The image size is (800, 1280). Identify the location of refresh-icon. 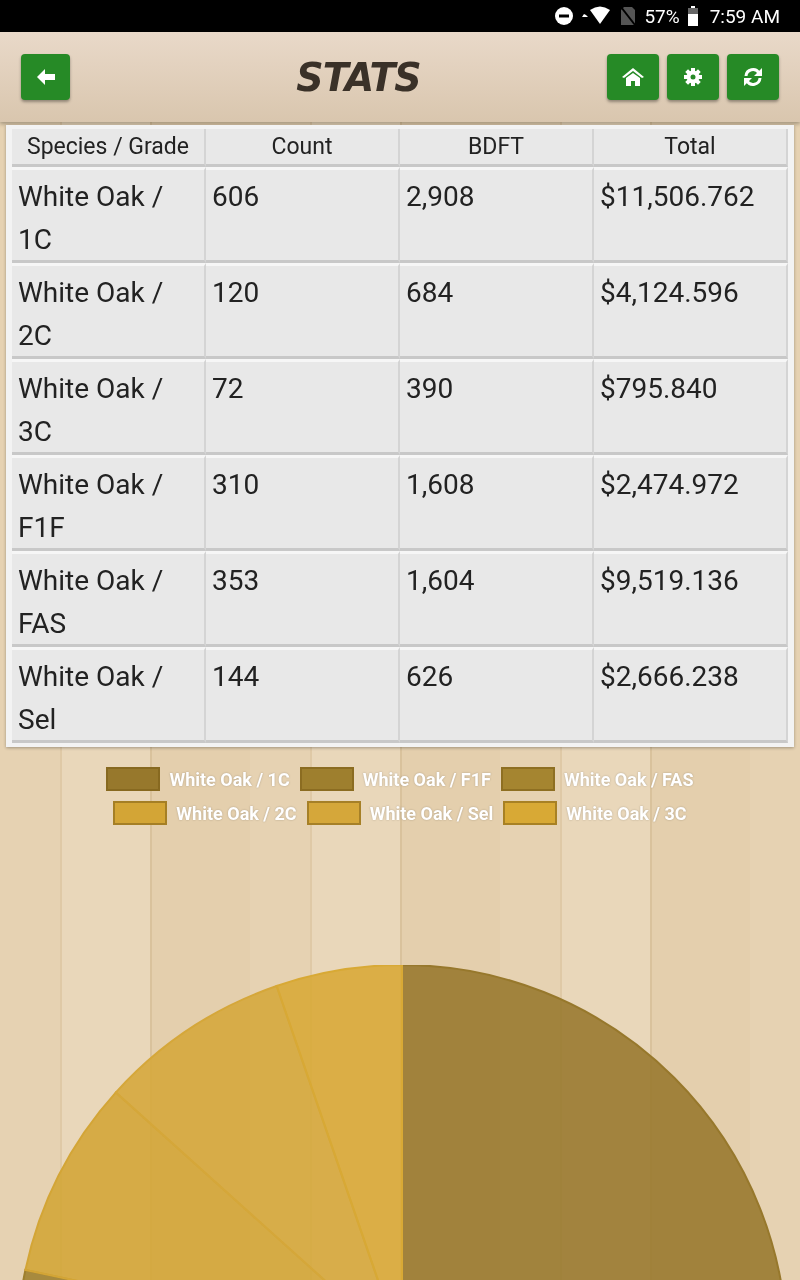
(753, 77).